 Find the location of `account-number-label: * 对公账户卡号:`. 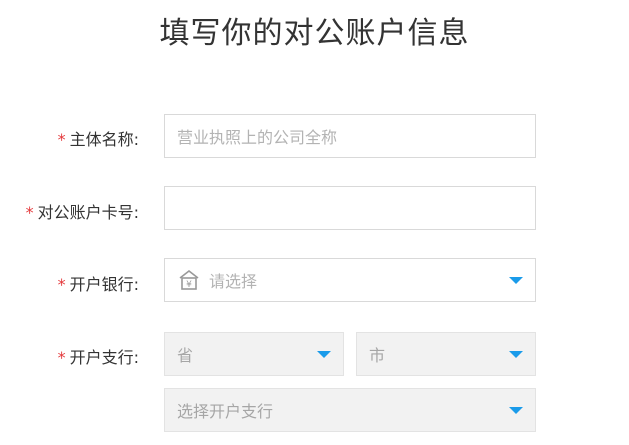

account-number-label: * 对公账户卡号: is located at coordinates (82, 211).